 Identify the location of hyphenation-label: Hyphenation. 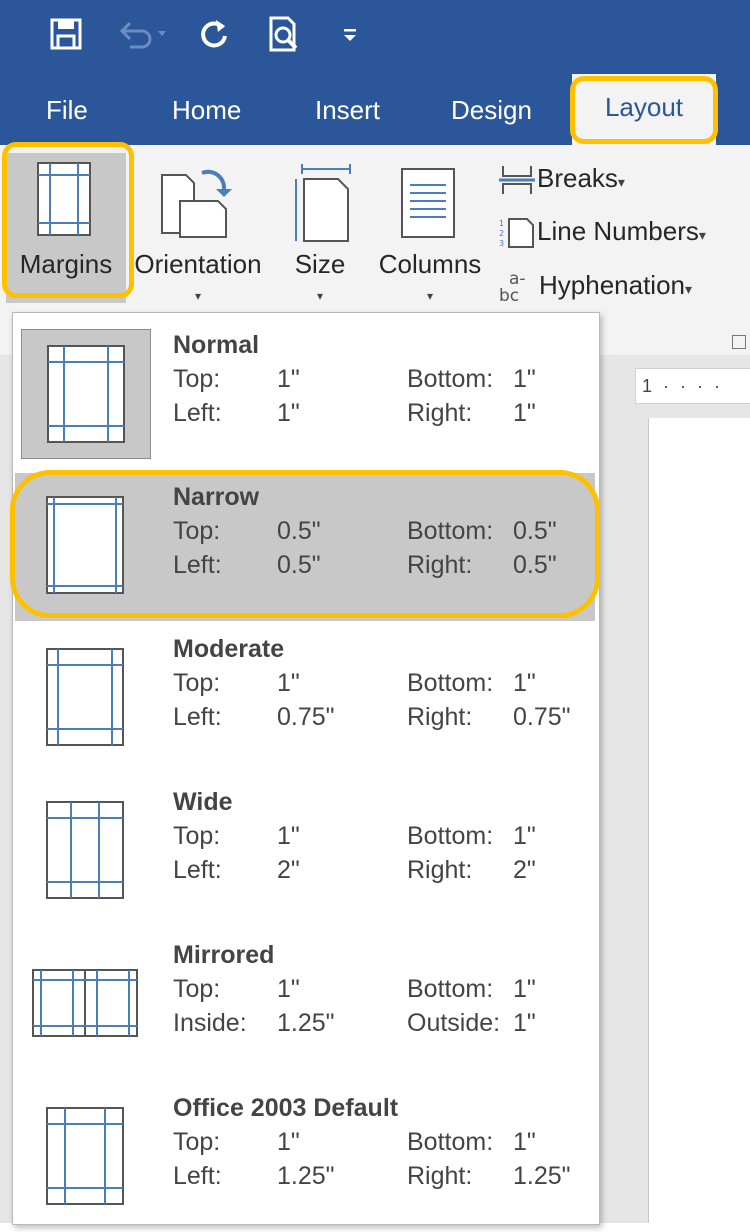
(612, 285).